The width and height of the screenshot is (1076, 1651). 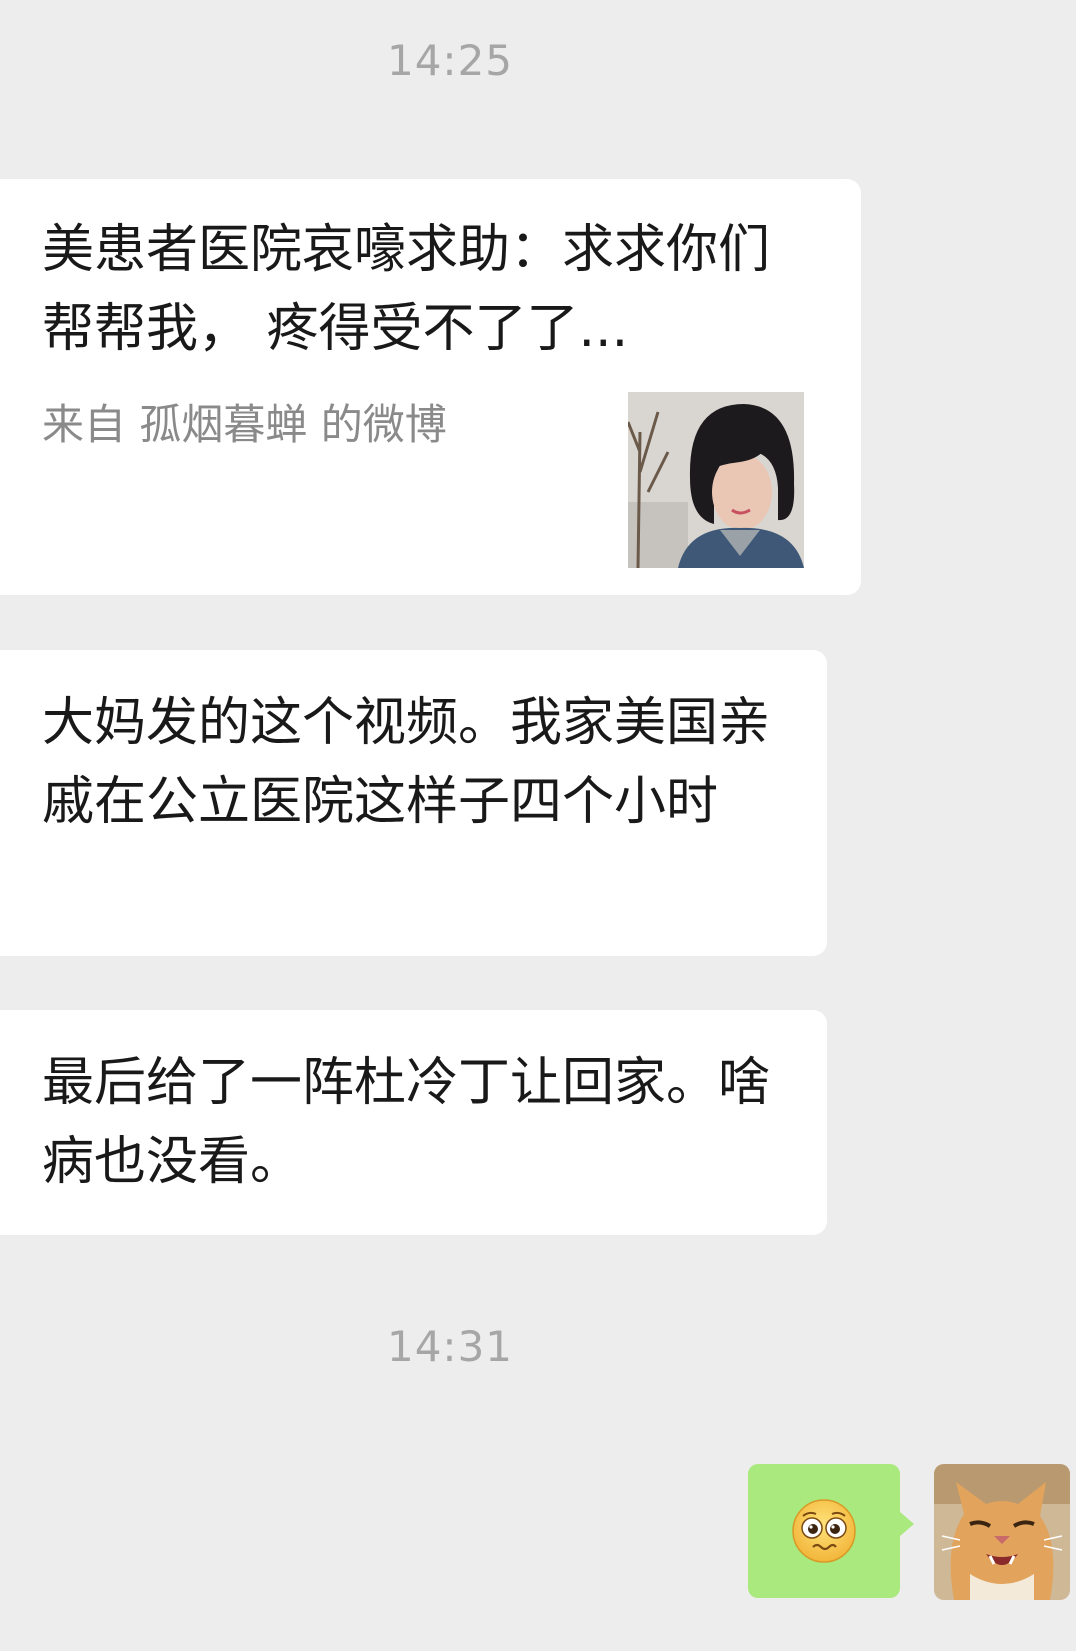 I want to click on outgoing-emoji-bubble, so click(x=824, y=1531).